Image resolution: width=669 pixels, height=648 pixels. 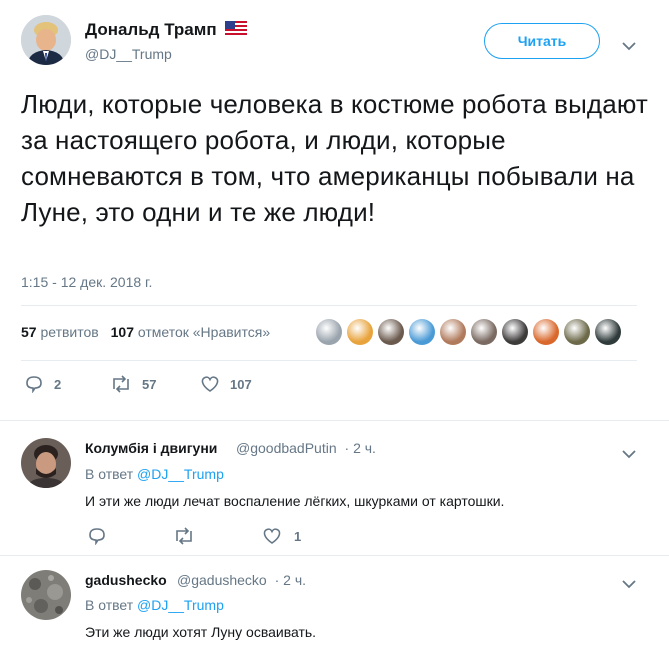 What do you see at coordinates (286, 448) in the screenshot?
I see `reply-author-handle: @goodbadPutin` at bounding box center [286, 448].